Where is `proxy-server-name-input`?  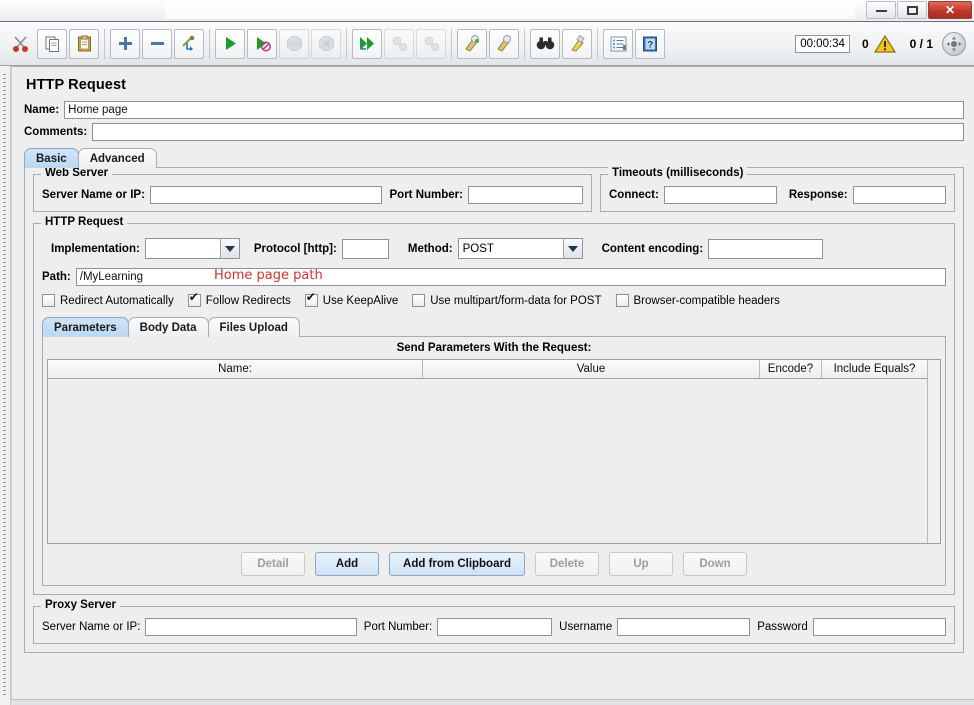 proxy-server-name-input is located at coordinates (251, 627).